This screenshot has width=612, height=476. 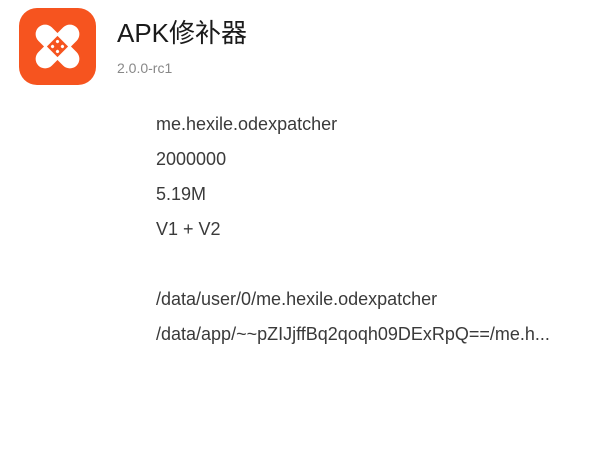 I want to click on bandage-patch-icon, so click(x=57, y=46).